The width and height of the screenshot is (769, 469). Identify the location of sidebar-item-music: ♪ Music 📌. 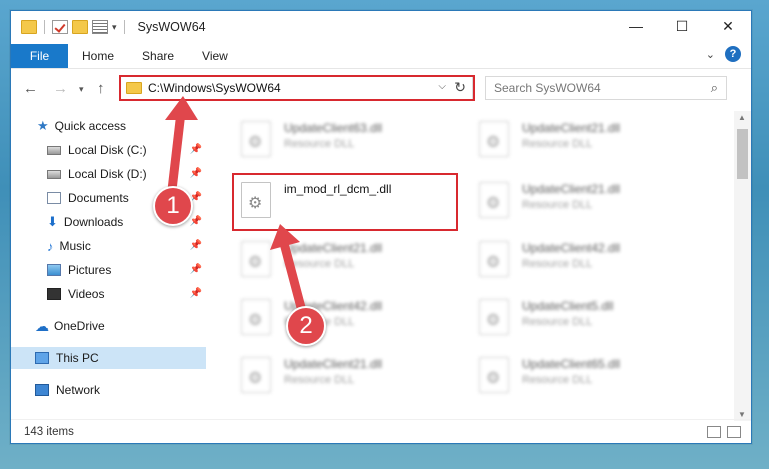
(108, 246).